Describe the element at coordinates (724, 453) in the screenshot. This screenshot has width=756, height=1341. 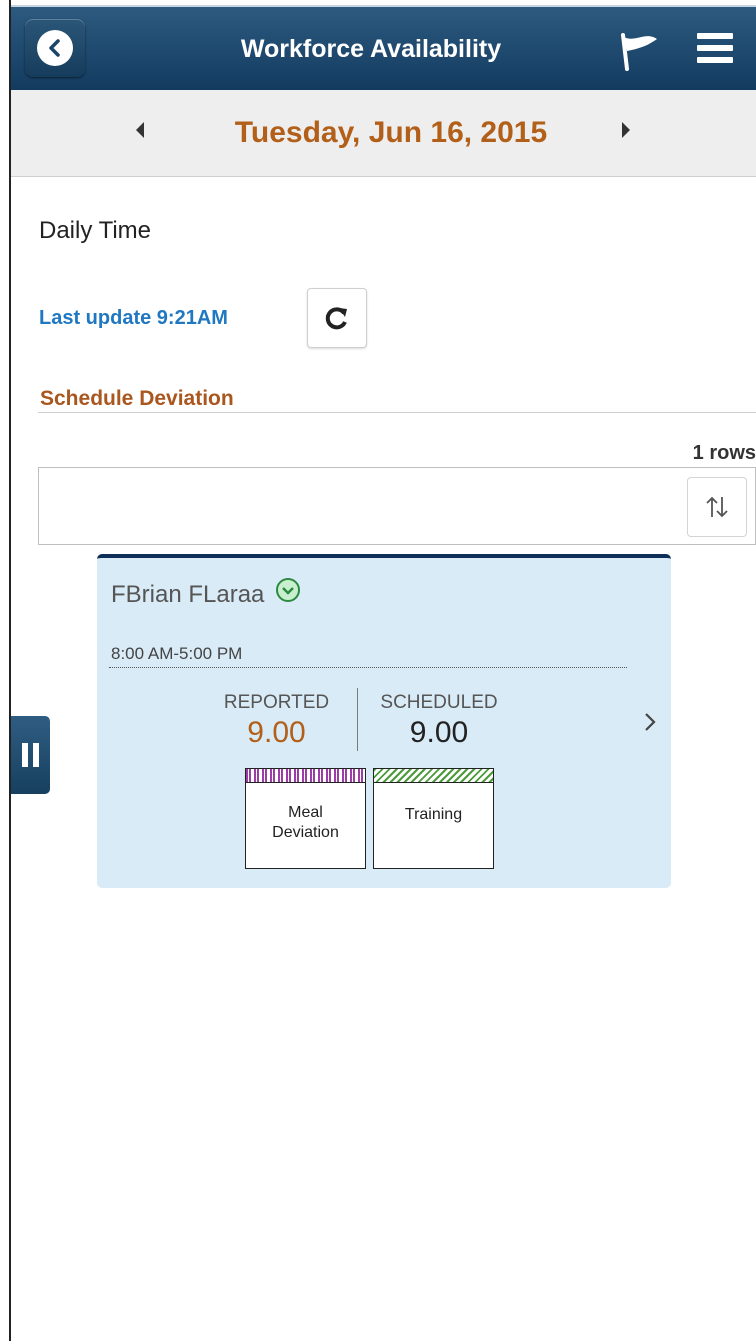
I see `row-count: 1 rows` at that location.